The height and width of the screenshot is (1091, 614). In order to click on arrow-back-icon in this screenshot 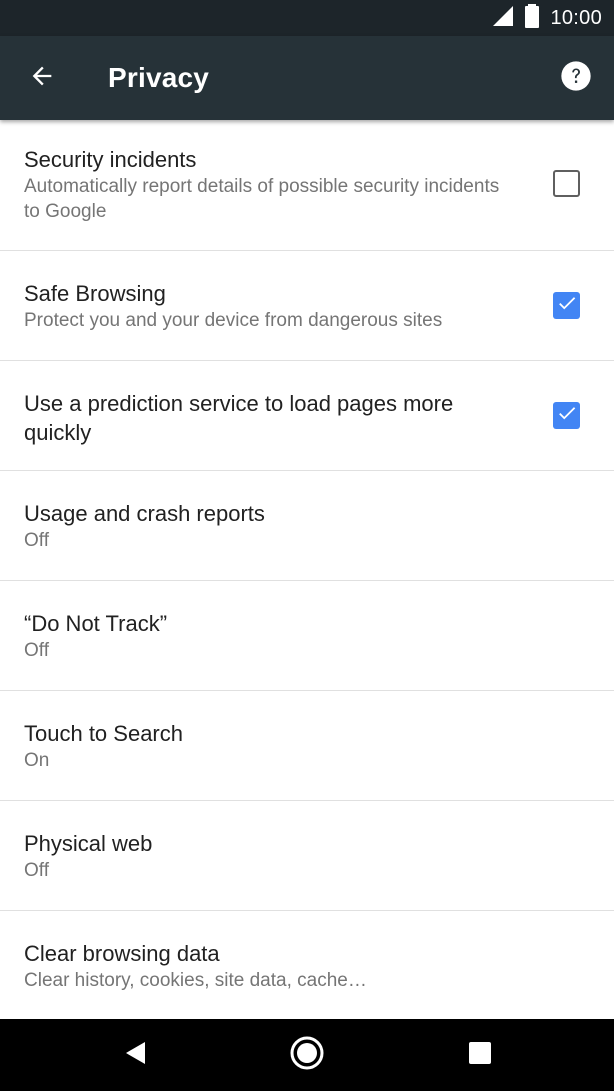, I will do `click(42, 78)`.